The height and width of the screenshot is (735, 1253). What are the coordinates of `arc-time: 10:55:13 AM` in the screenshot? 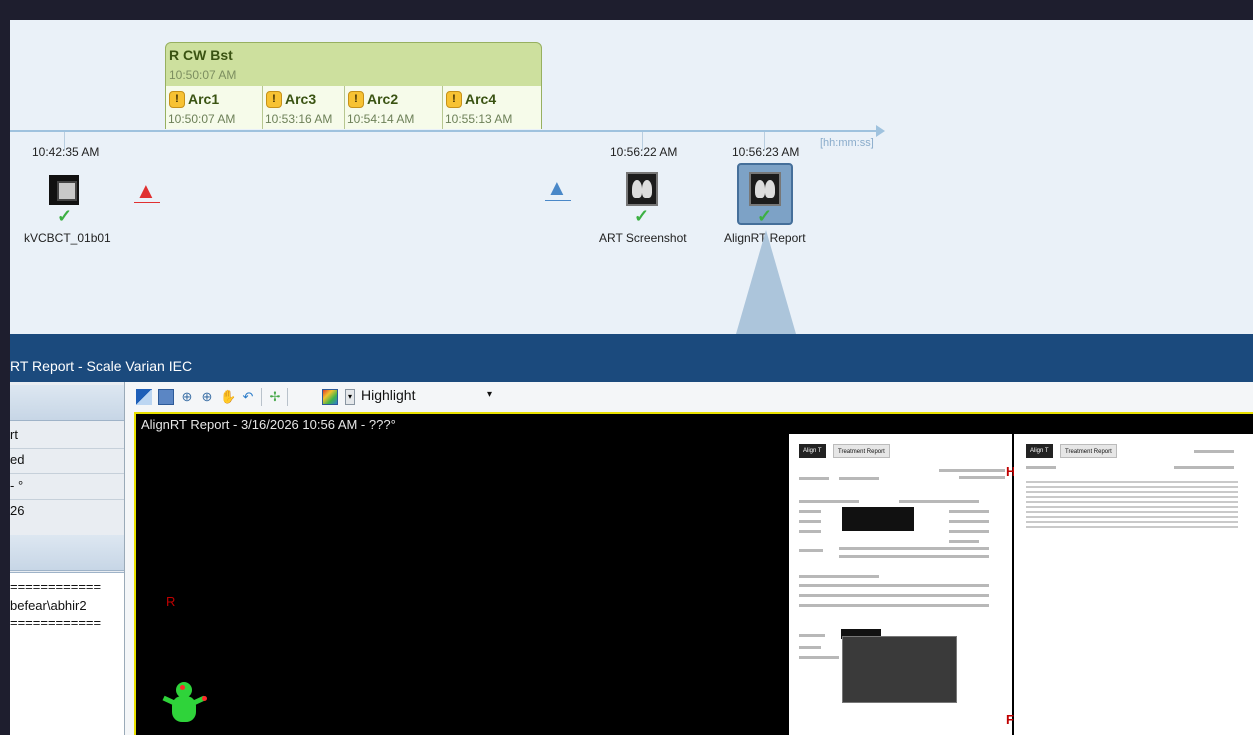 It's located at (479, 119).